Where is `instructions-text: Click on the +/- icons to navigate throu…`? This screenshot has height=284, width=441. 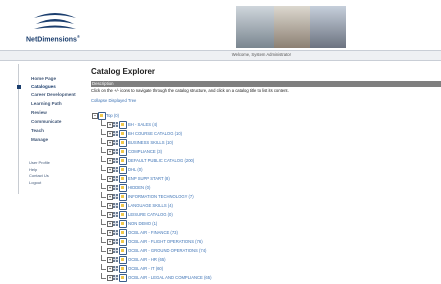
instructions-text: Click on the +/- icons to navigate throu… is located at coordinates (190, 90).